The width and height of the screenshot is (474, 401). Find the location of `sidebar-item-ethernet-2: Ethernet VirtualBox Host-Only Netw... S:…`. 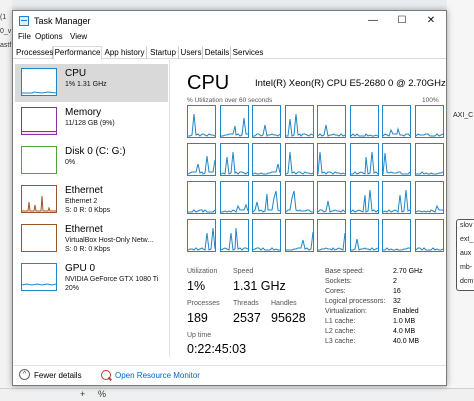

sidebar-item-ethernet-2: Ethernet VirtualBox Host-Only Netw... S:… is located at coordinates (91, 239).